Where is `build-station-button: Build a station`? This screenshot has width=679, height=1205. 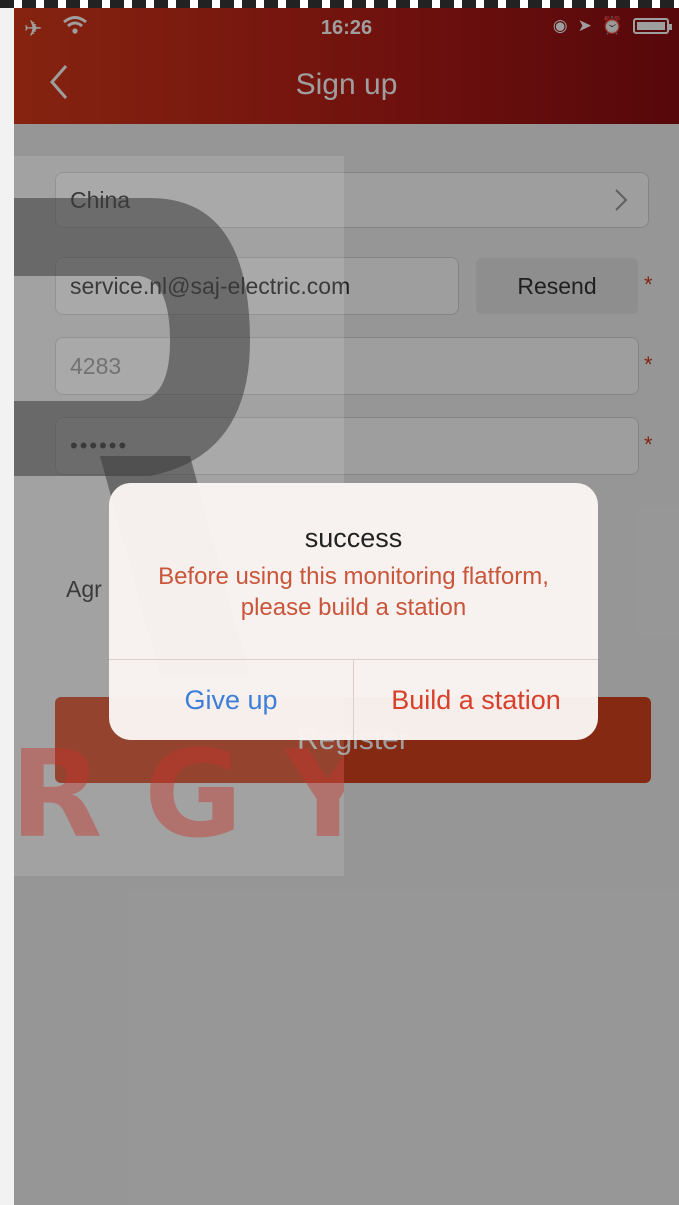
build-station-button: Build a station is located at coordinates (476, 700).